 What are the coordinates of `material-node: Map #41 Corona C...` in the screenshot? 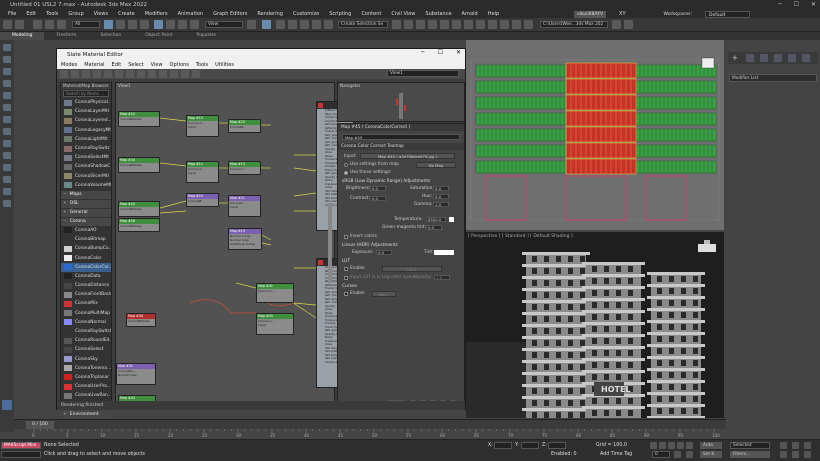 It's located at (275, 293).